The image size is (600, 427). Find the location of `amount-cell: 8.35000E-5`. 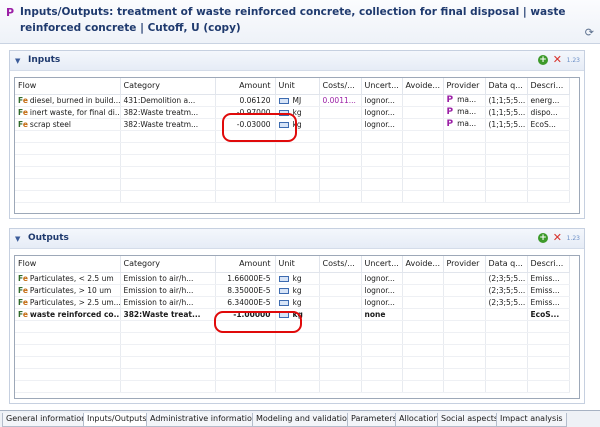

amount-cell: 8.35000E-5 is located at coordinates (245, 290).